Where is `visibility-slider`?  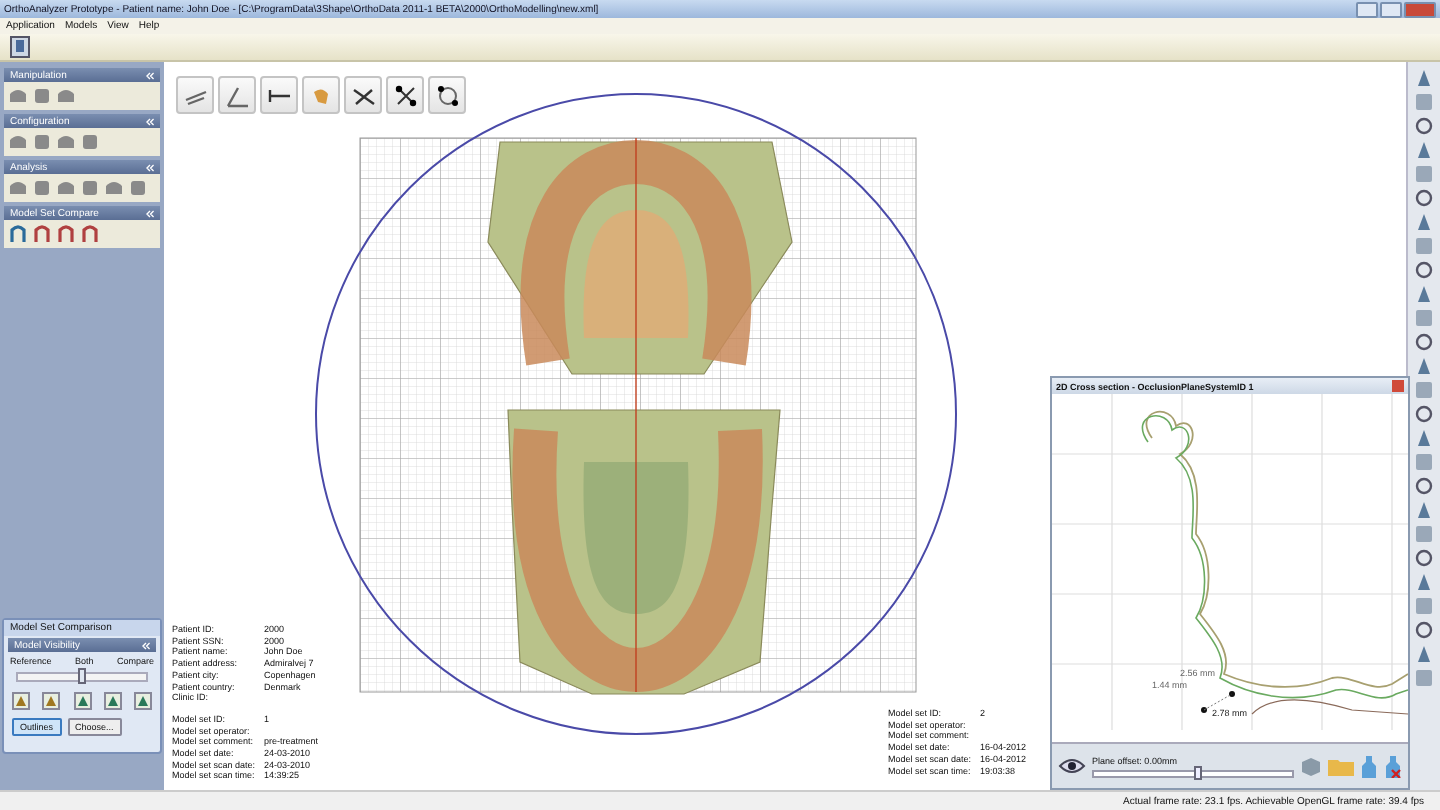 visibility-slider is located at coordinates (82, 677).